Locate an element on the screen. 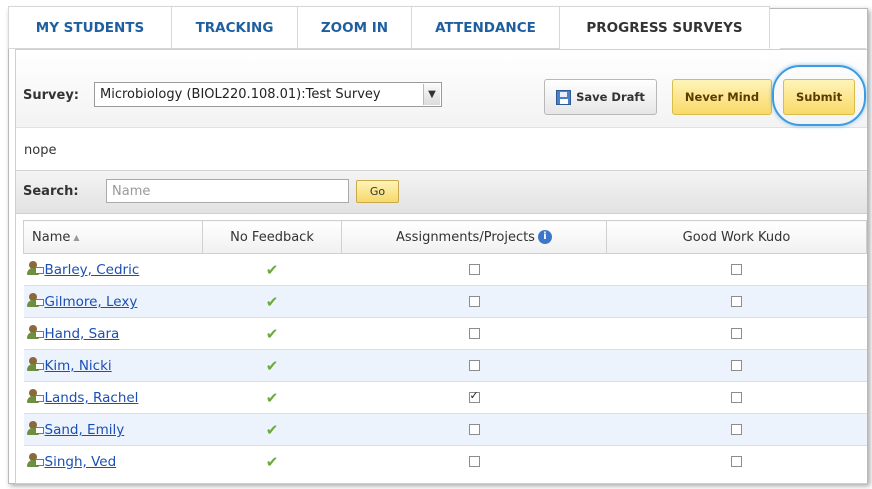 This screenshot has width=872, height=489. table-row: Kim, Nicki ✔ is located at coordinates (445, 365).